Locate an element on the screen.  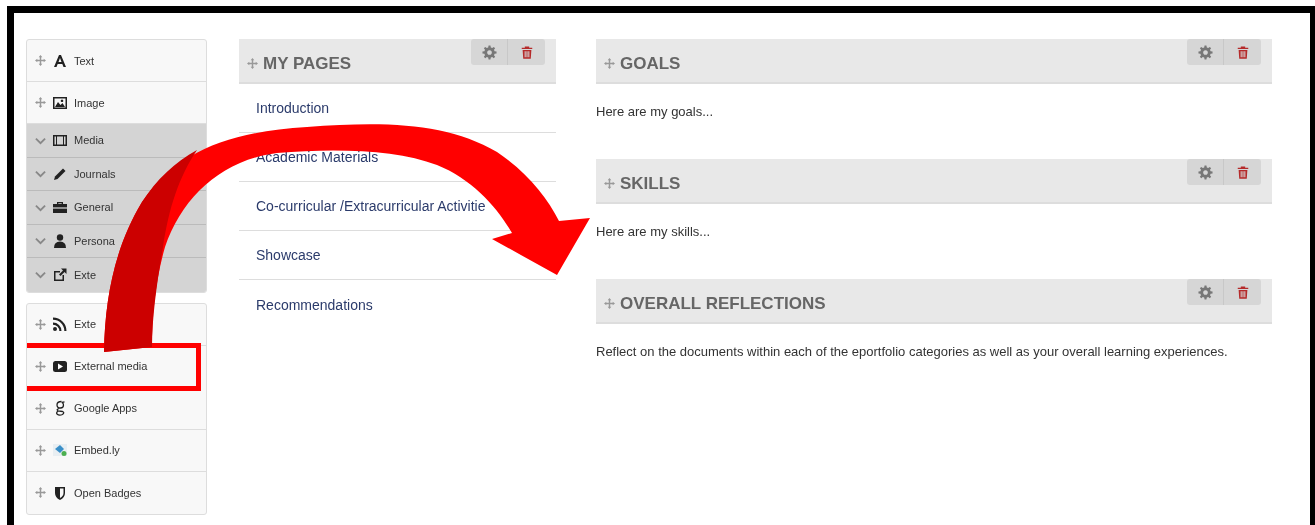
item-label: Google Apps is located at coordinates (105, 408).